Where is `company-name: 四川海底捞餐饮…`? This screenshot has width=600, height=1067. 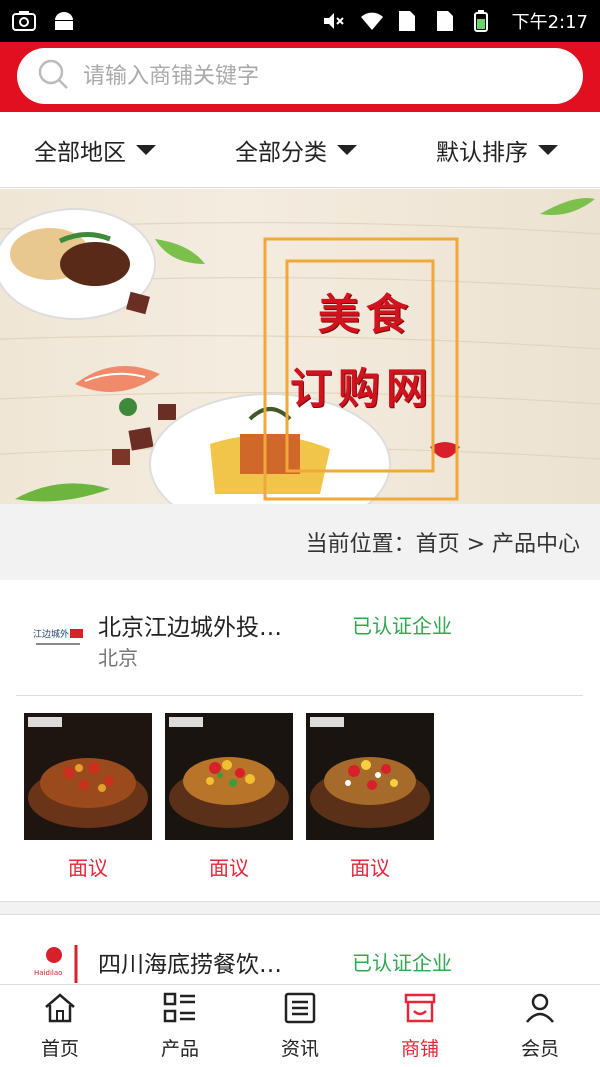
company-name: 四川海底捞餐饮… is located at coordinates (190, 962).